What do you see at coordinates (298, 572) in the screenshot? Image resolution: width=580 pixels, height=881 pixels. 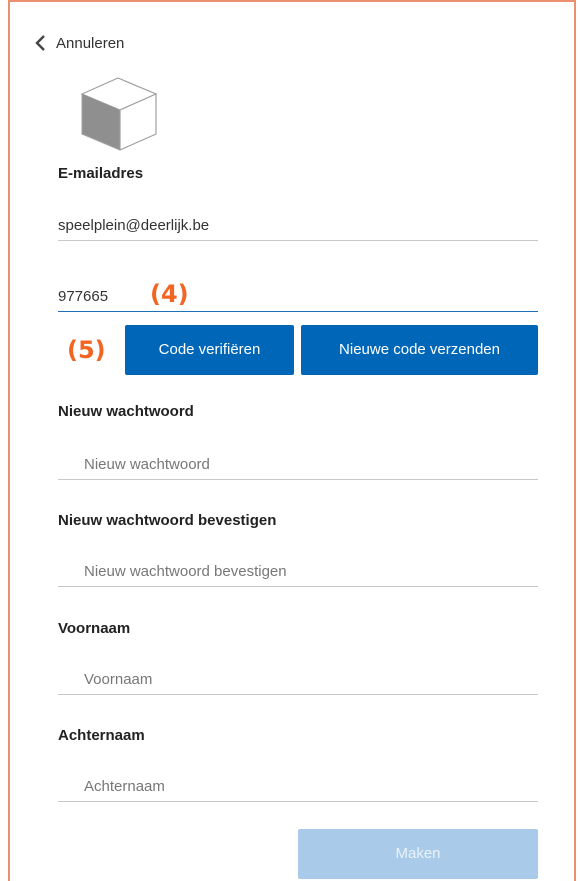 I see `confirm-password-field` at bounding box center [298, 572].